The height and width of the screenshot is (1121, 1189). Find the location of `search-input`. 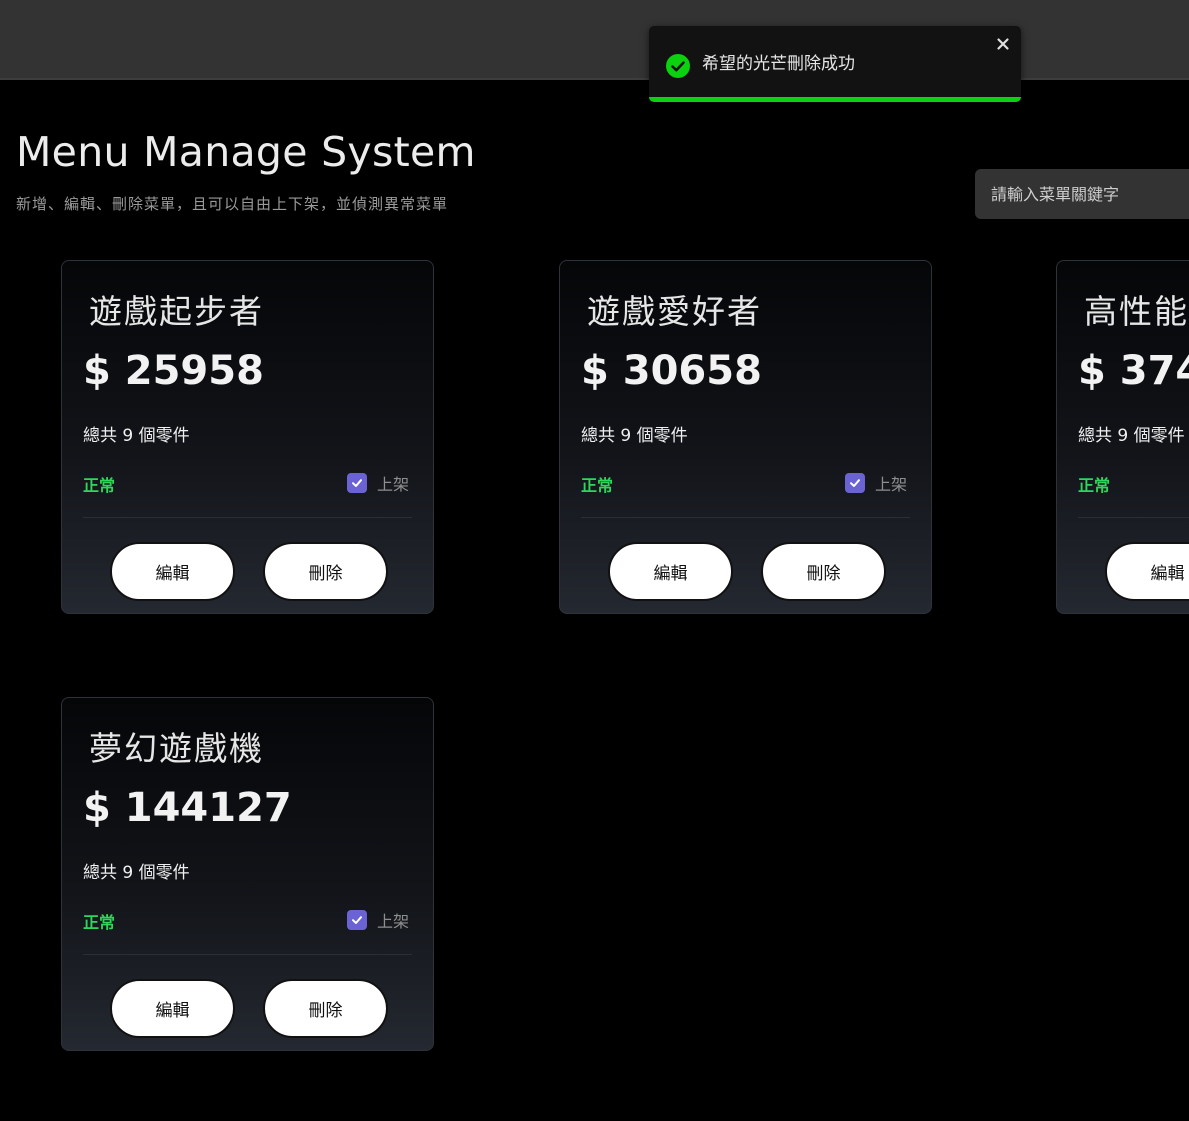

search-input is located at coordinates (1082, 194).